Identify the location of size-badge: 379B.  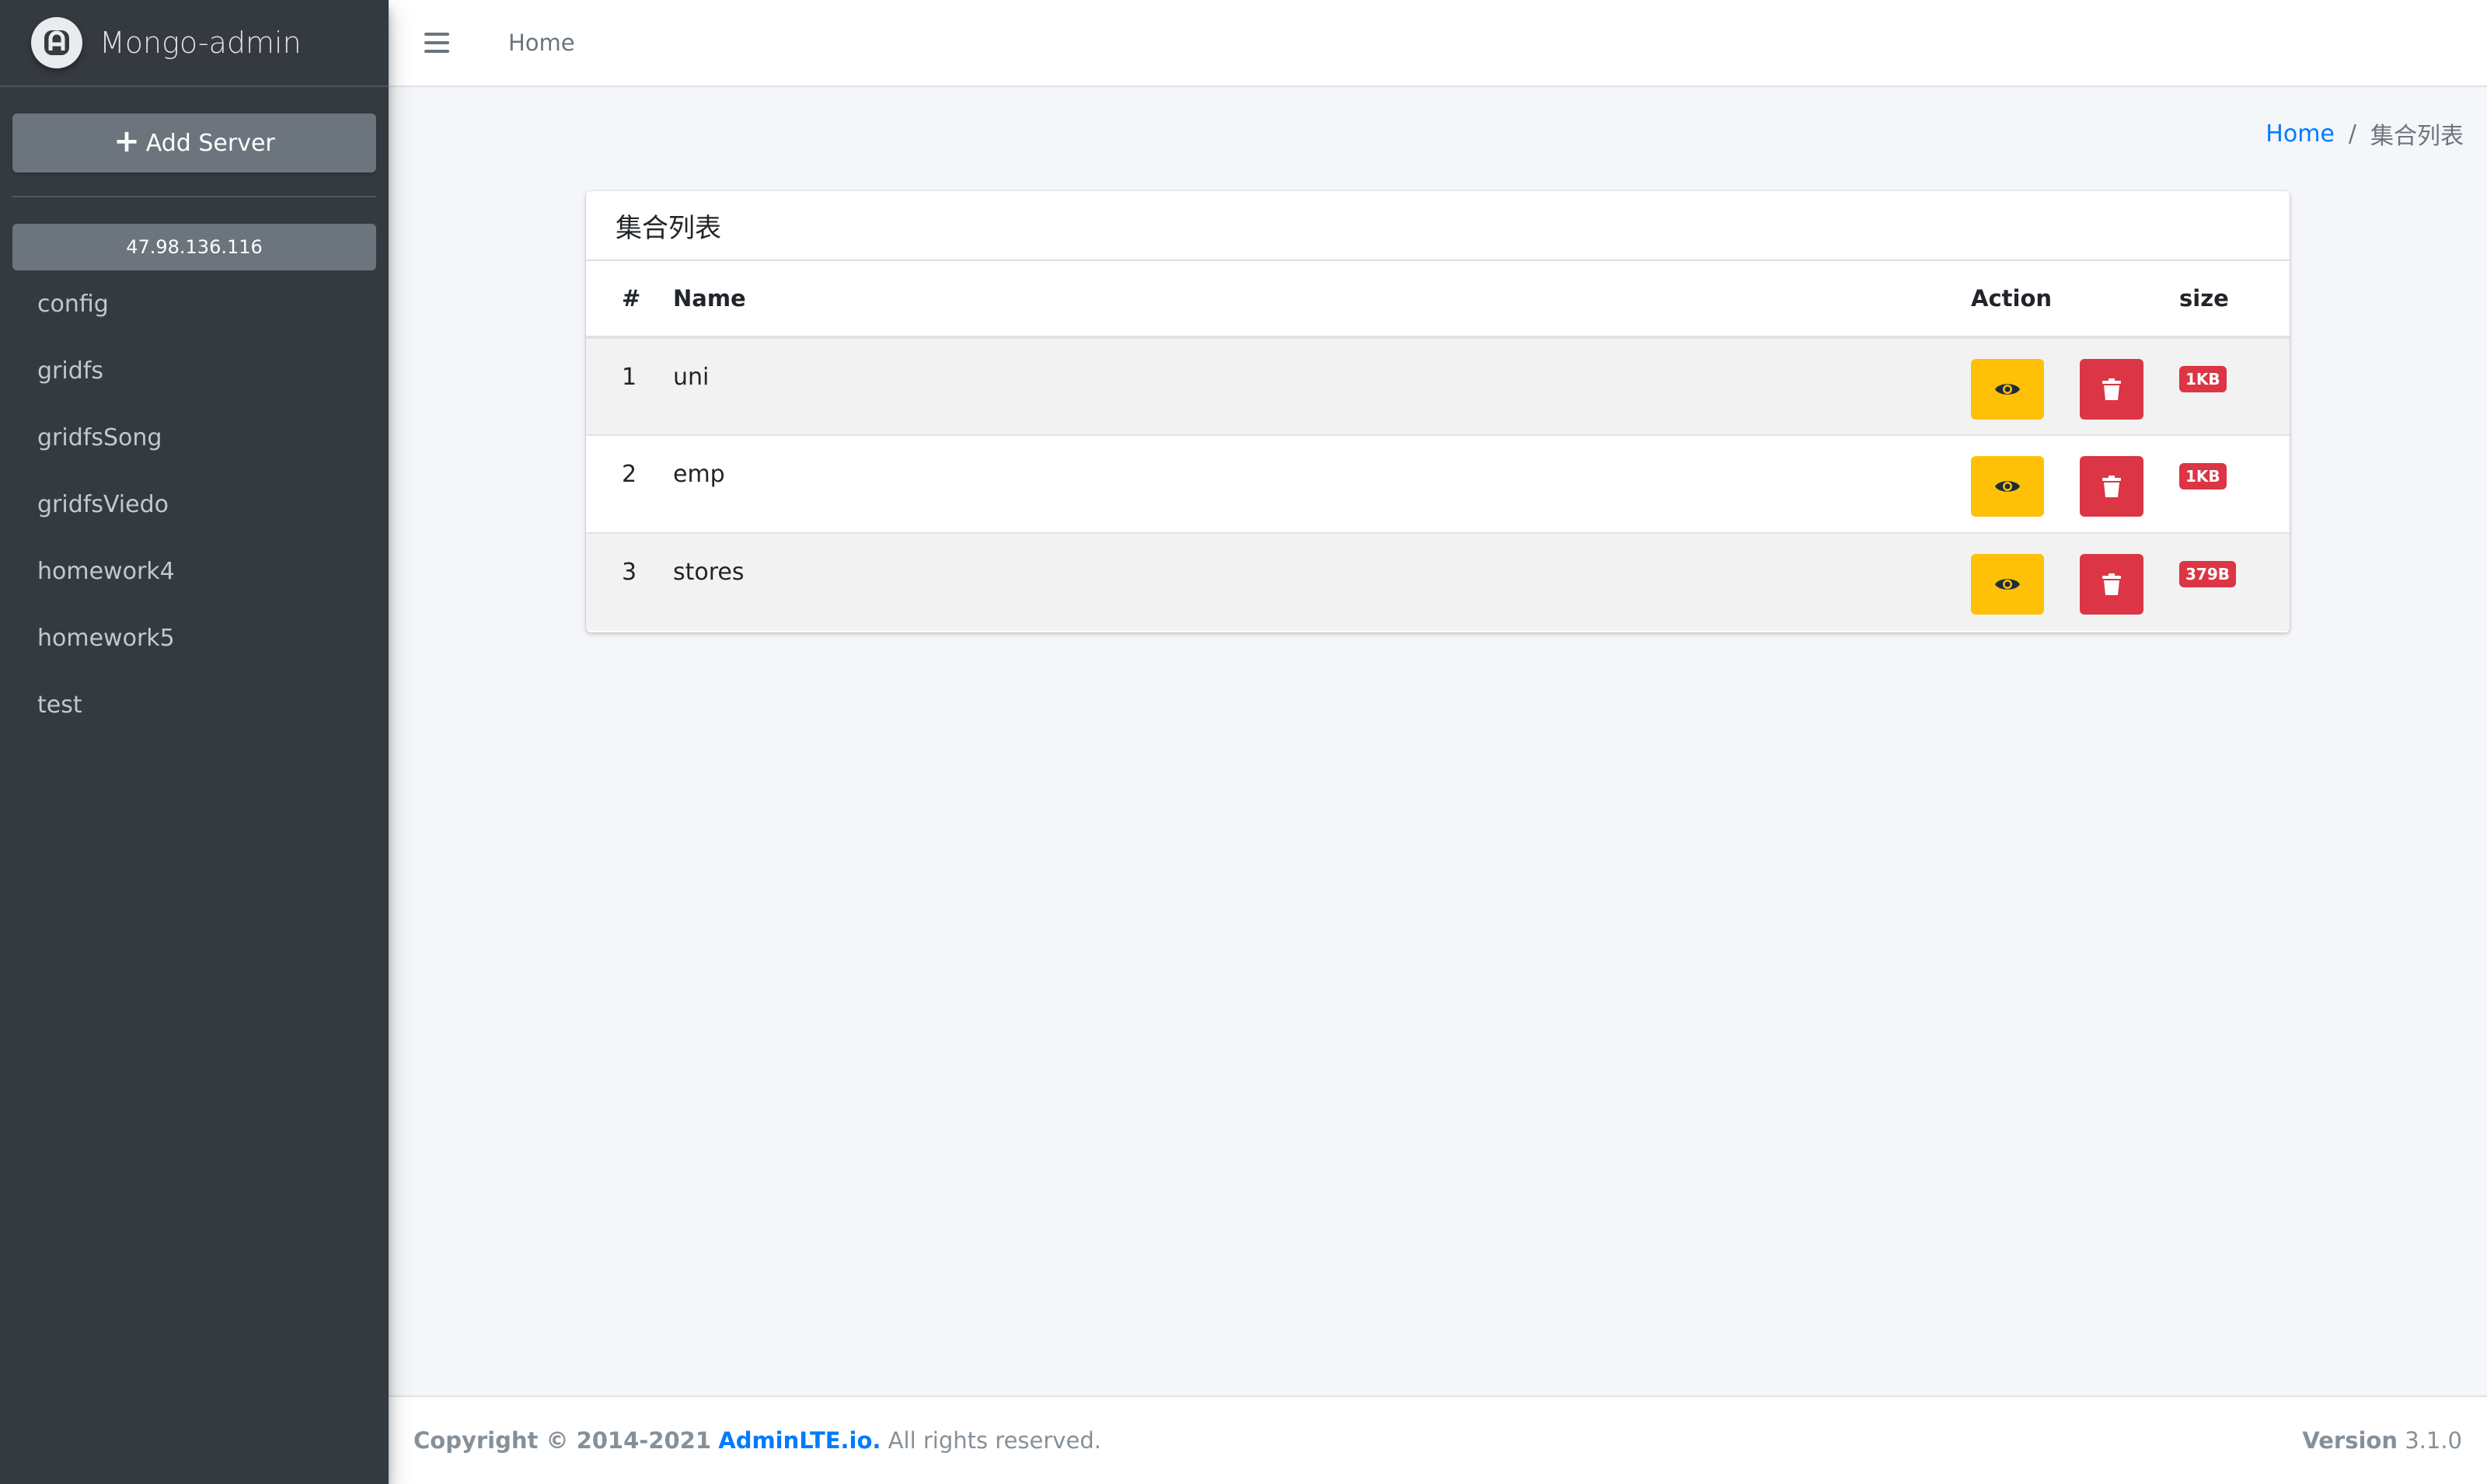
(2207, 574).